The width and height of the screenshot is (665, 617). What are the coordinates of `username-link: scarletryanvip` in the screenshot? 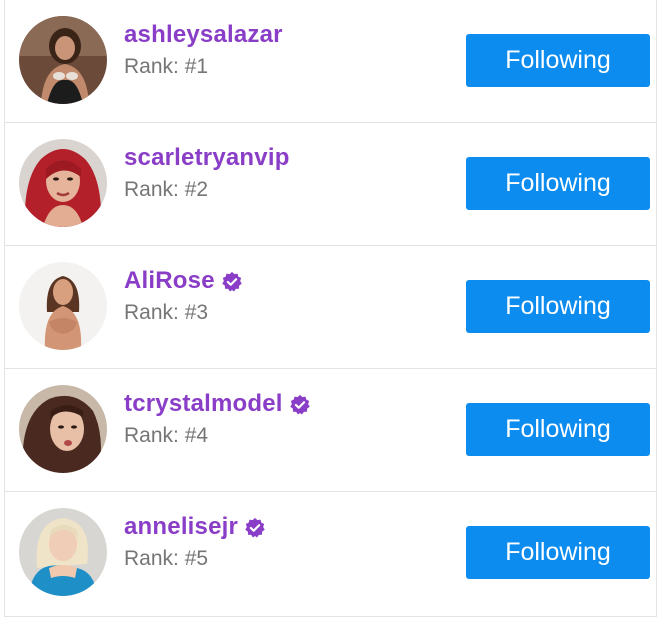 It's located at (207, 158).